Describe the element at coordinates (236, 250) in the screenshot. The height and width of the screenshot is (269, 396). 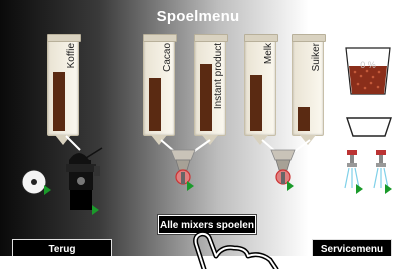
I see `hand-pointer-icon` at that location.